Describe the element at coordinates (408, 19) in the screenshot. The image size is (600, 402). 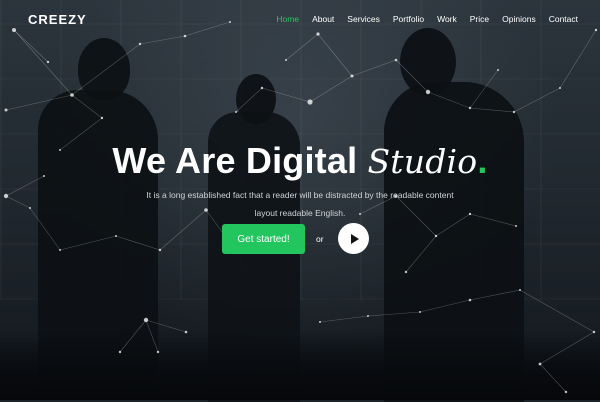
I see `nav-item-portfolio: Portfolio` at that location.